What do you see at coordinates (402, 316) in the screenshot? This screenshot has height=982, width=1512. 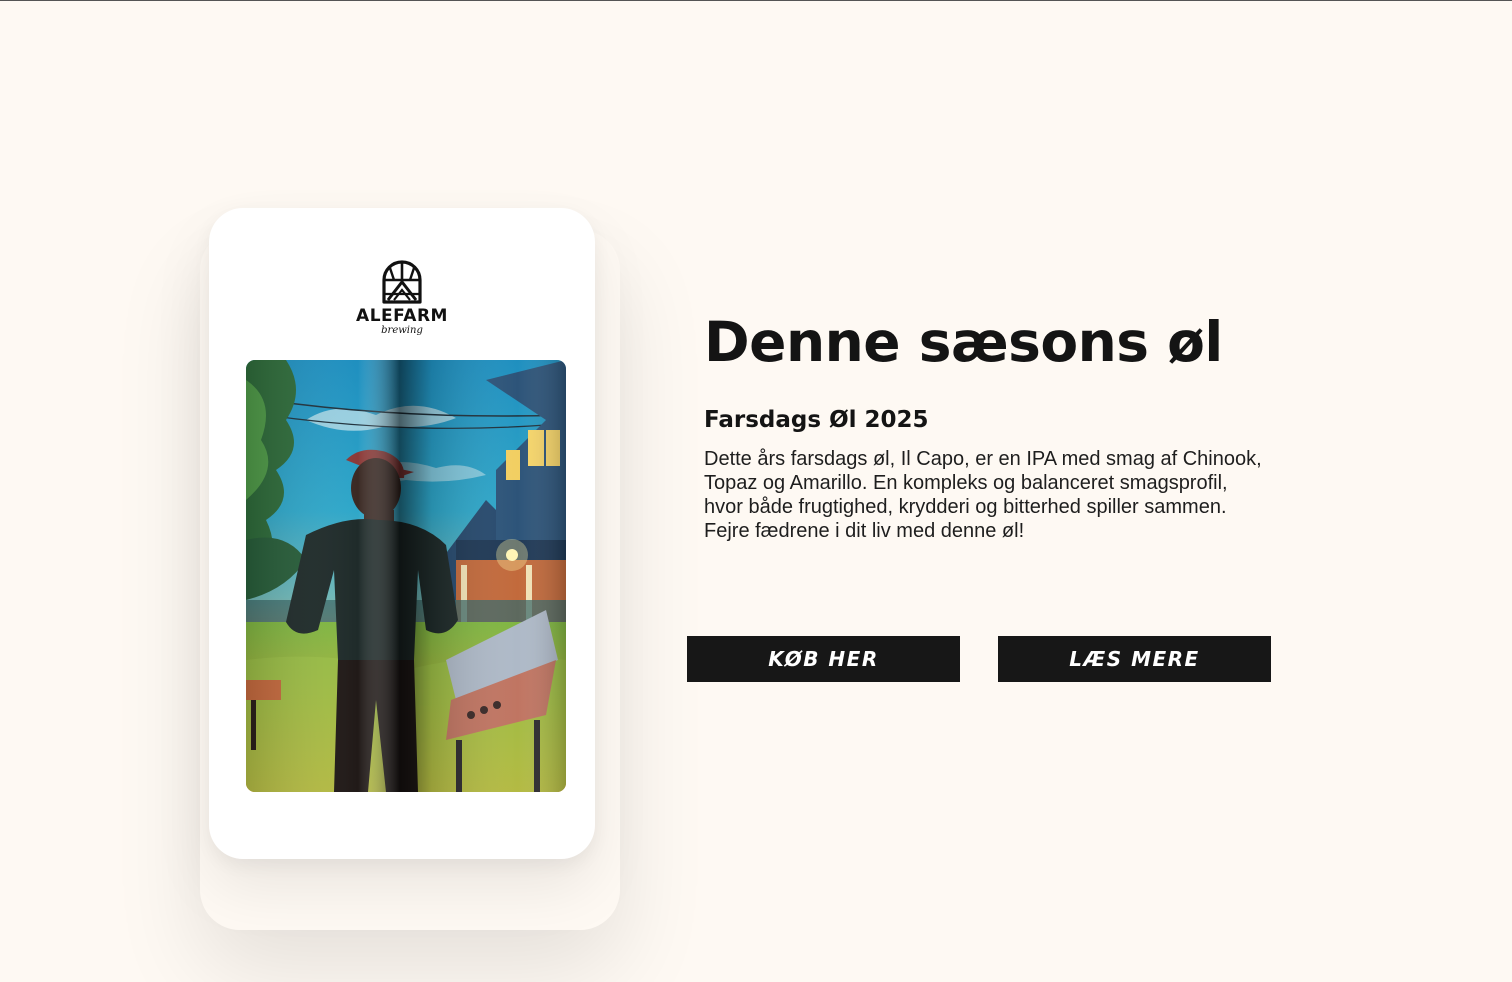 I see `brand-name: ALEFARM` at bounding box center [402, 316].